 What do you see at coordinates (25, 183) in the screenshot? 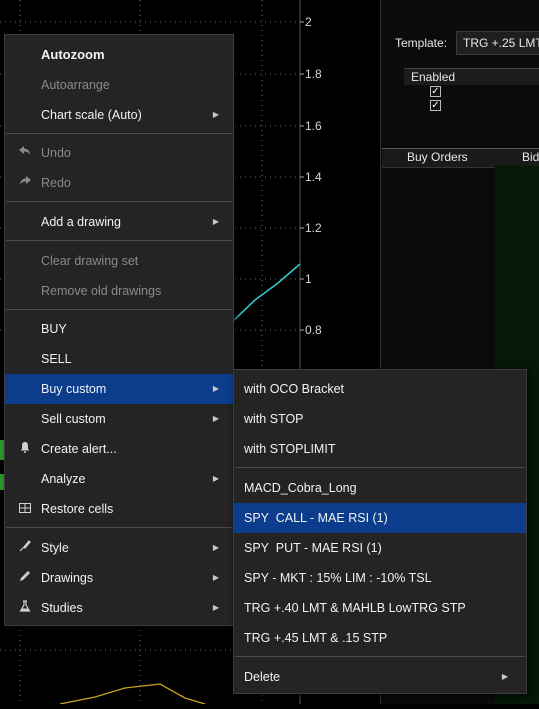
I see `redo-icon` at bounding box center [25, 183].